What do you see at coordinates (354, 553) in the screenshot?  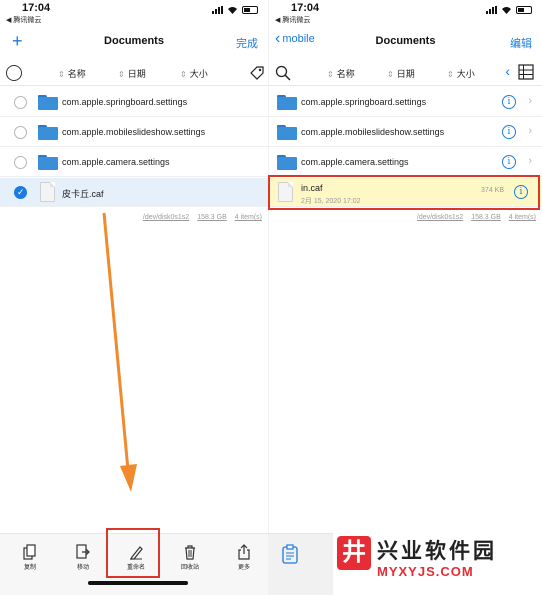 I see `watermark-logo: 井` at bounding box center [354, 553].